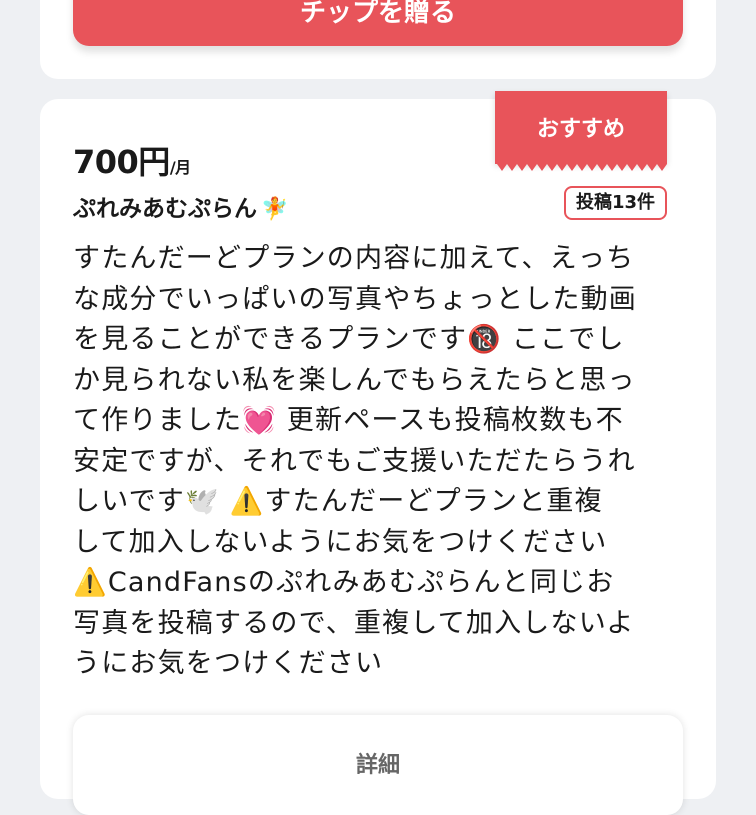 The height and width of the screenshot is (815, 756). I want to click on description-line: すたんだーどプランの内容に加えて、えっち, so click(354, 258).